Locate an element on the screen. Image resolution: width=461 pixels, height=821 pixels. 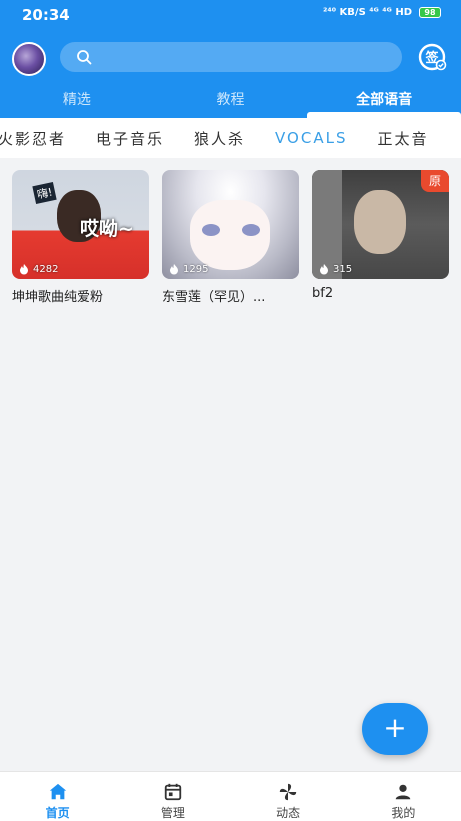
thumbnail-figure is located at coordinates (380, 222).